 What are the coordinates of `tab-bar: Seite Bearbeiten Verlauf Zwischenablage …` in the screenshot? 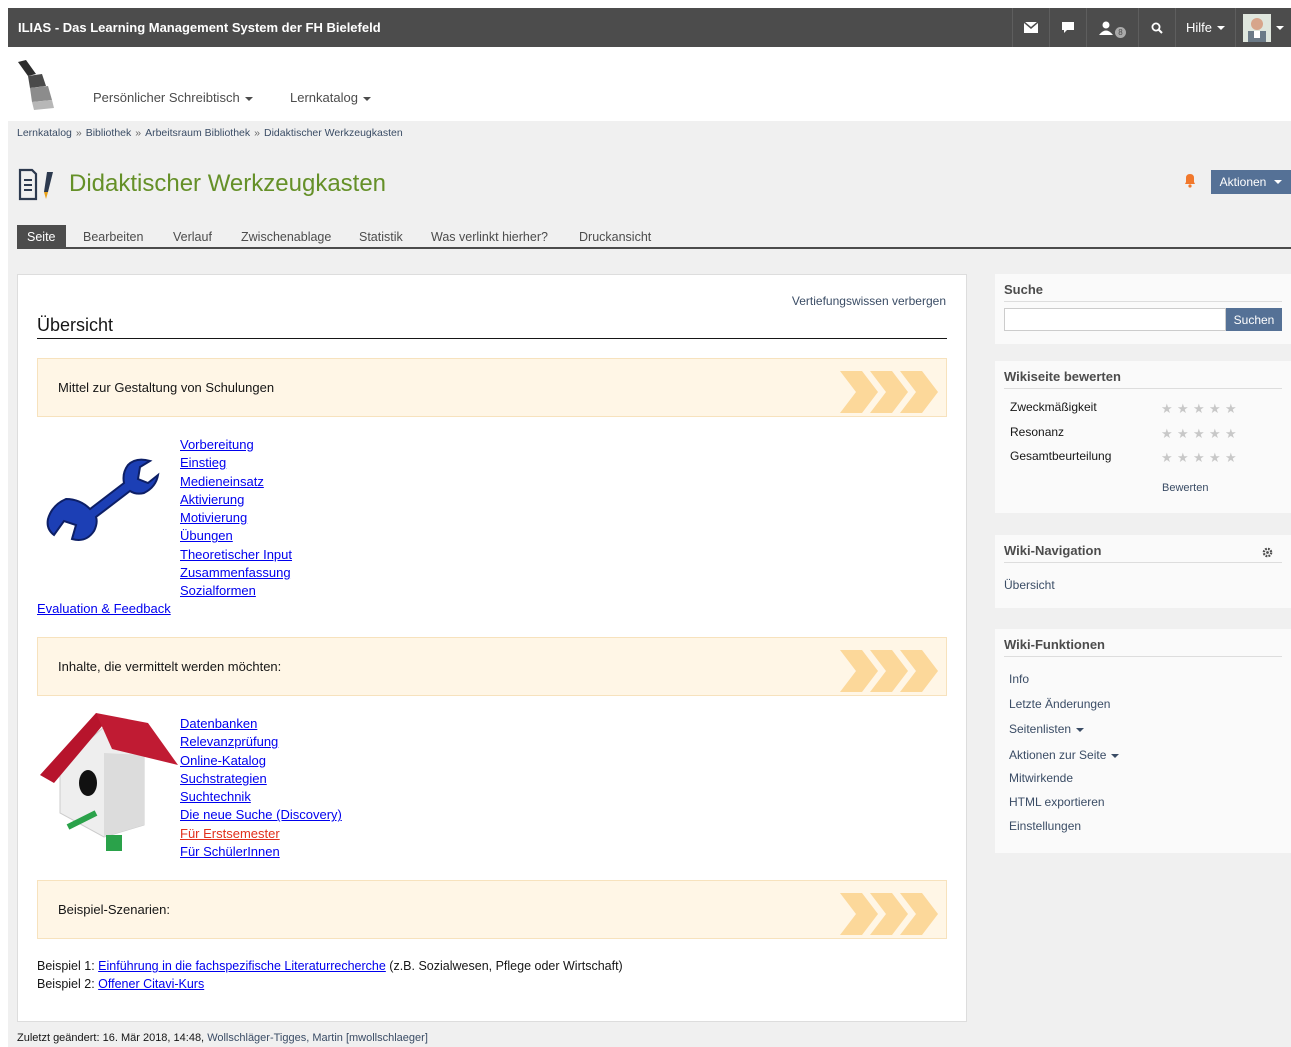 It's located at (654, 237).